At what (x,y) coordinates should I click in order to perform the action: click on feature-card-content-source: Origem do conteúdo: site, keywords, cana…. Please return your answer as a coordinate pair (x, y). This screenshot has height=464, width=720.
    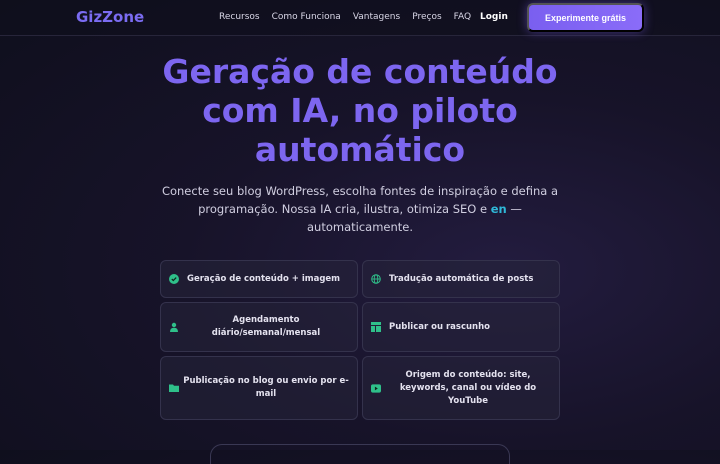
    Looking at the image, I should click on (461, 388).